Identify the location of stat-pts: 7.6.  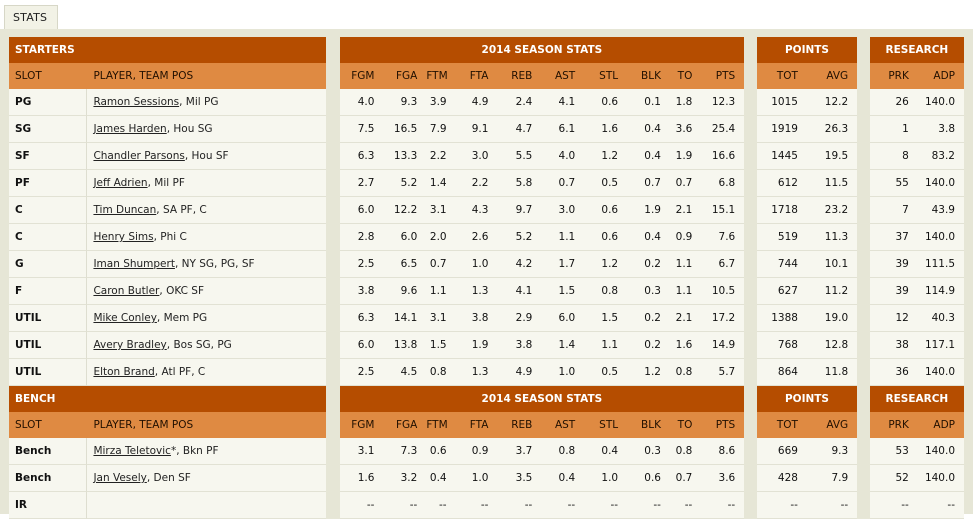
(723, 237).